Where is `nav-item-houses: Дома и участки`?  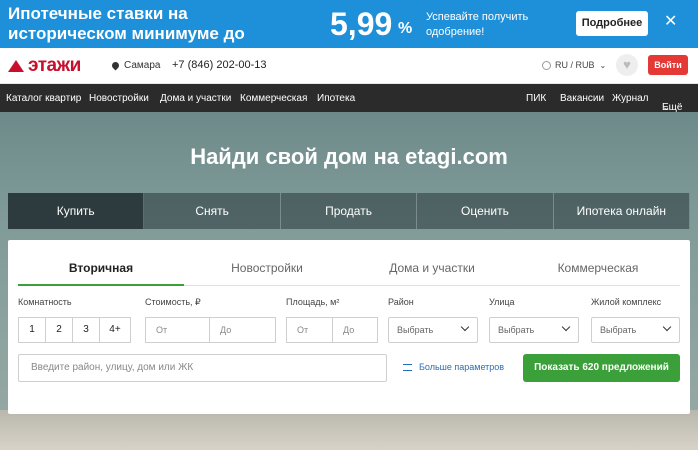
nav-item-houses: Дома и участки is located at coordinates (195, 98).